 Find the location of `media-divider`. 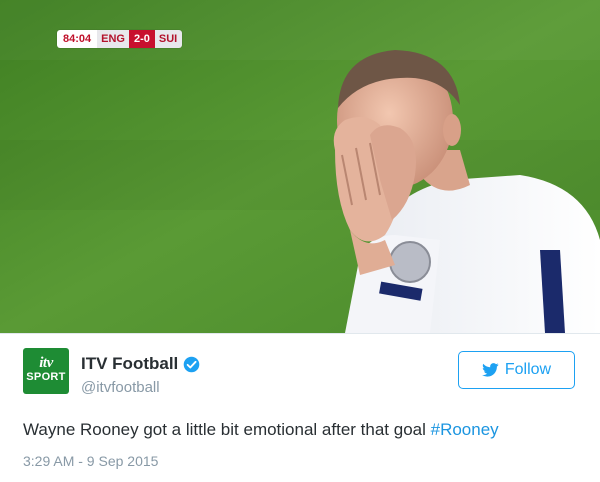

media-divider is located at coordinates (300, 333).